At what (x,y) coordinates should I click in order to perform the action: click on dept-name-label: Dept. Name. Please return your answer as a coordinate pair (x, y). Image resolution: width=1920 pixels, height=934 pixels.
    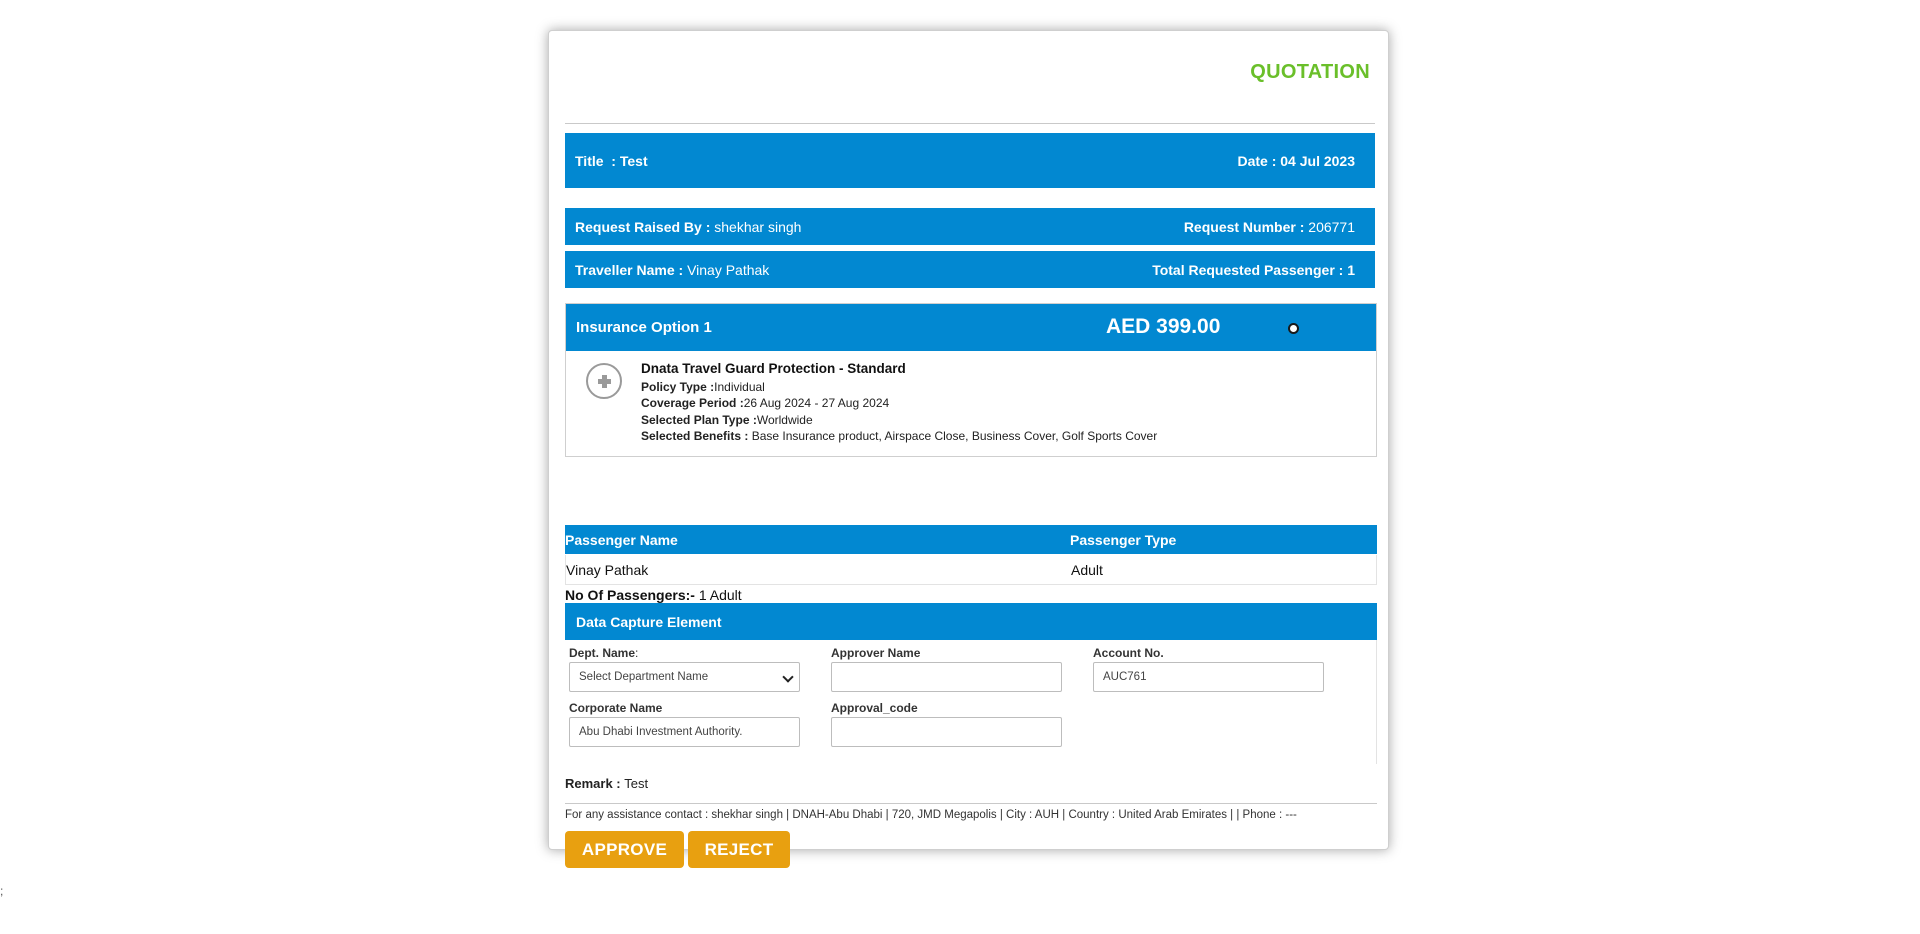
    Looking at the image, I should click on (602, 653).